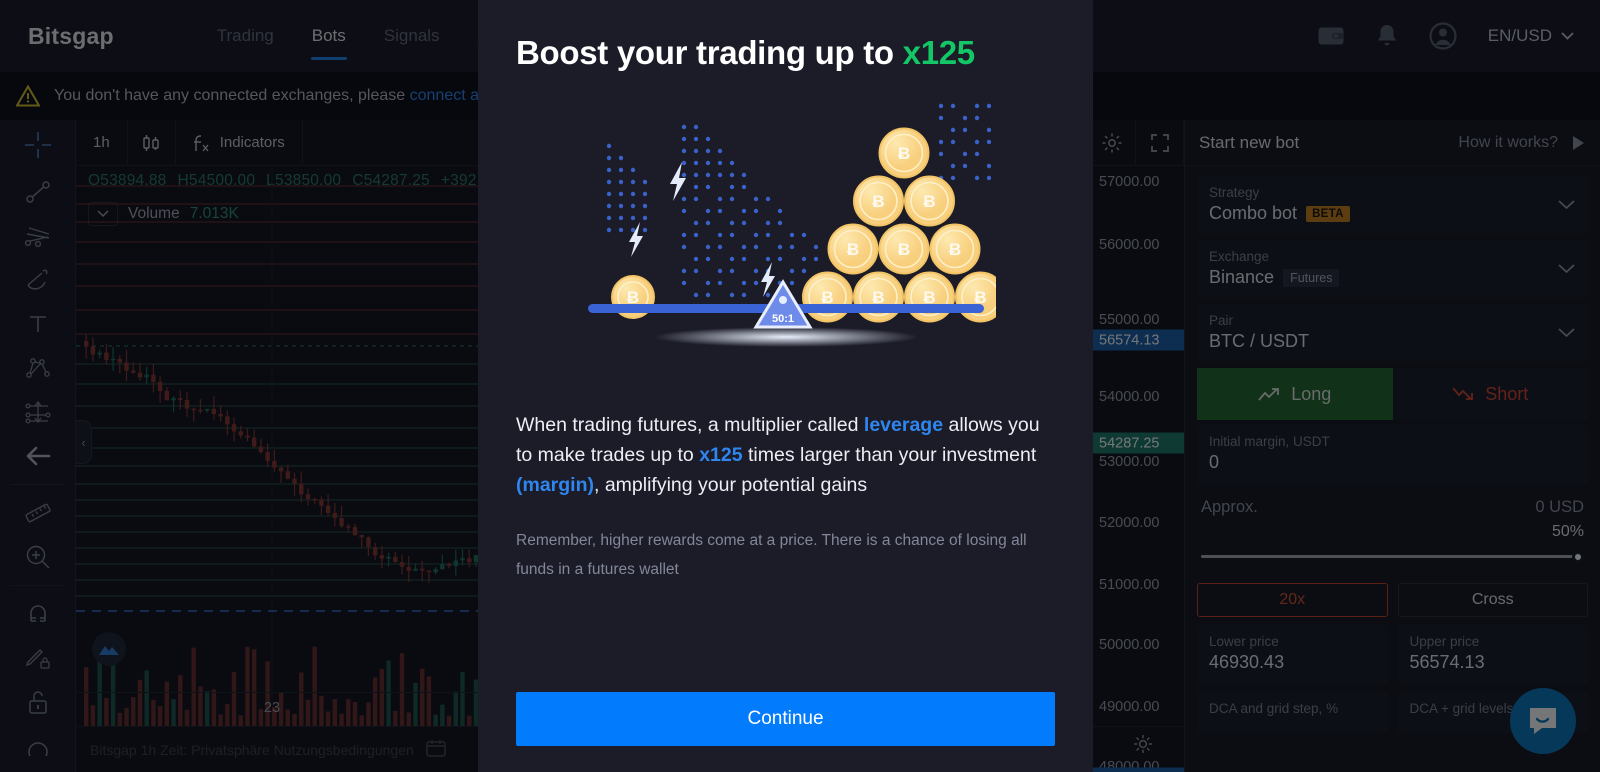 This screenshot has height=772, width=1600. I want to click on candles-icon, so click(152, 142).